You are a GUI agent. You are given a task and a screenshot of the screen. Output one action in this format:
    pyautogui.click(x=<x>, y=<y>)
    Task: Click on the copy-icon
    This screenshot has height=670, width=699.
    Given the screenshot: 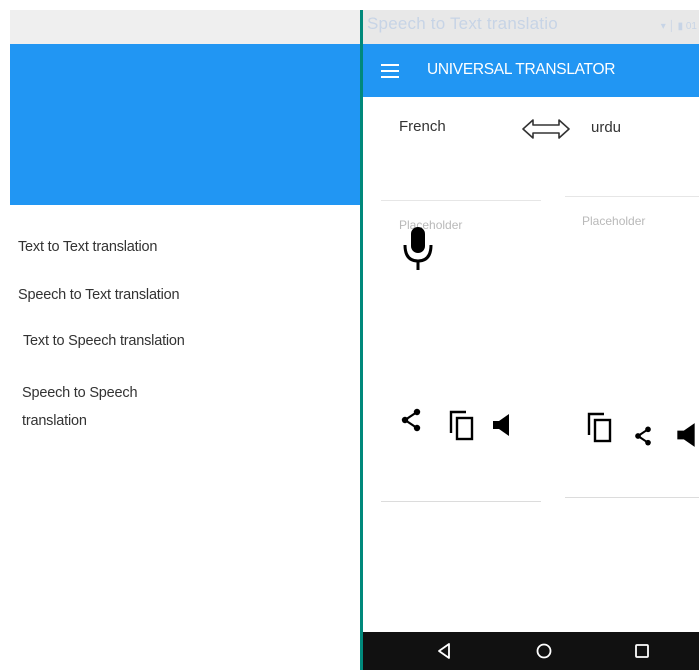 What is the action you would take?
    pyautogui.click(x=461, y=425)
    